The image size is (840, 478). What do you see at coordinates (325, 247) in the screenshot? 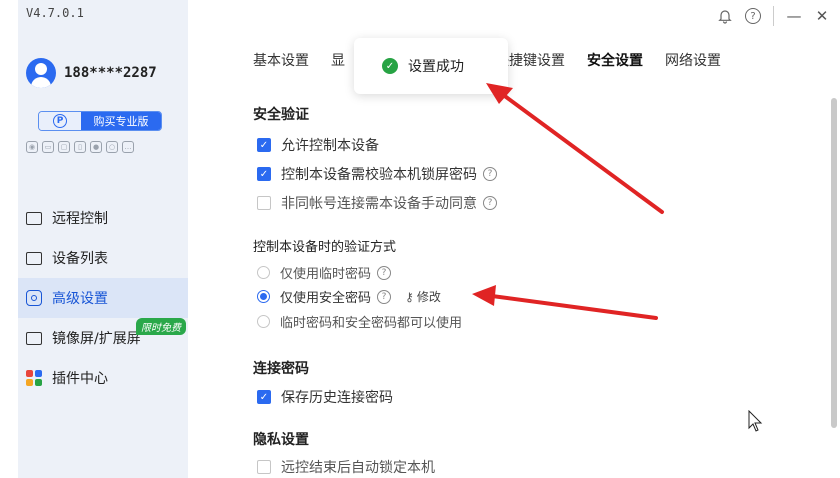
I see `section-title-verify-method: 控制本设备时的验证方式` at bounding box center [325, 247].